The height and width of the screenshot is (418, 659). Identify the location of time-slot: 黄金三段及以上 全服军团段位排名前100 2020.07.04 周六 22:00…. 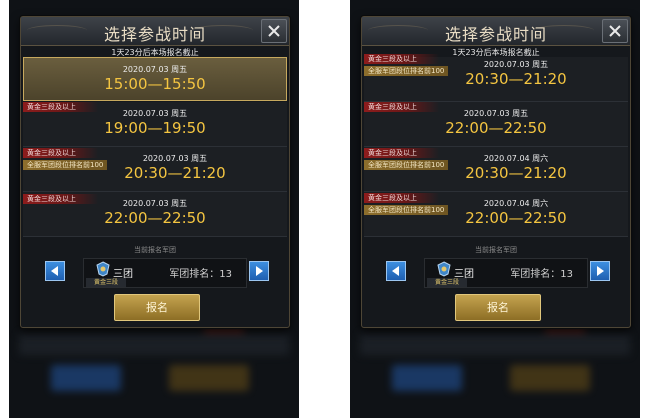
(496, 214).